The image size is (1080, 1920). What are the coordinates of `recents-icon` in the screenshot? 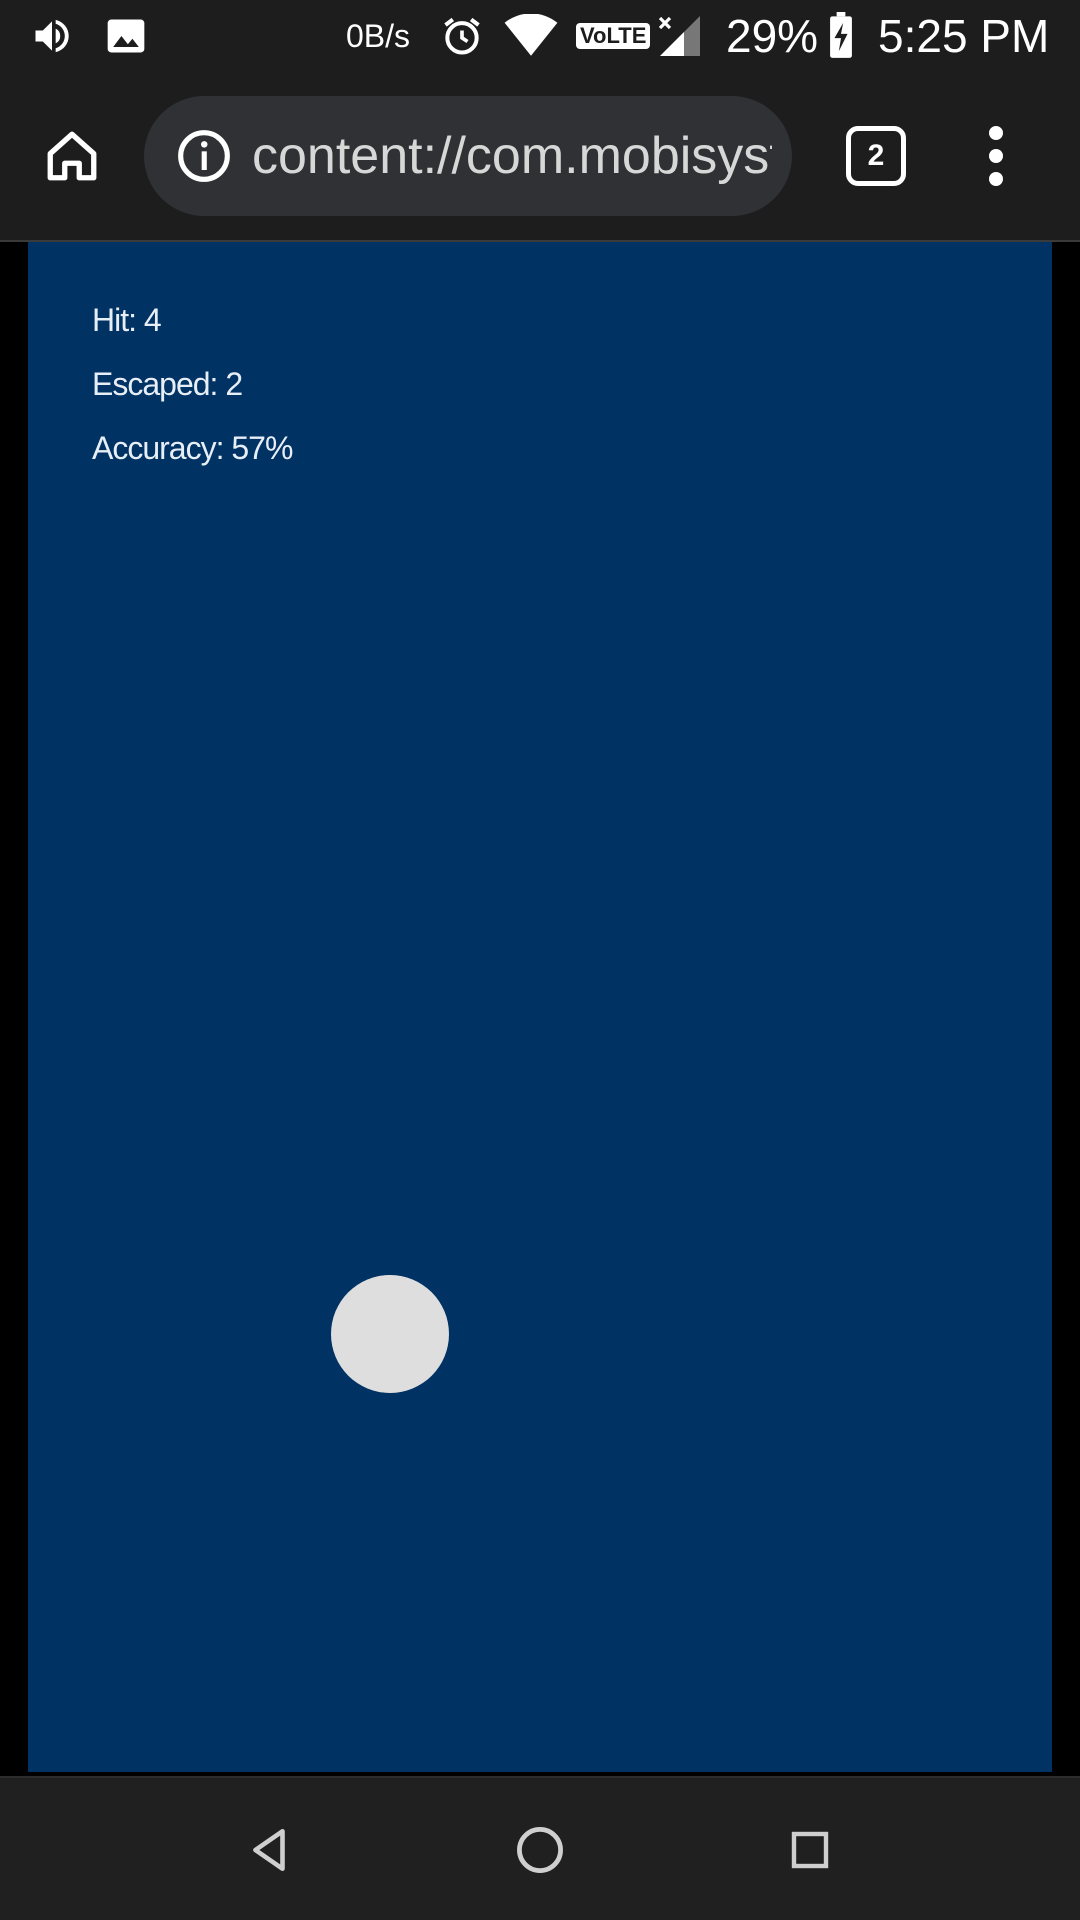 It's located at (810, 1850).